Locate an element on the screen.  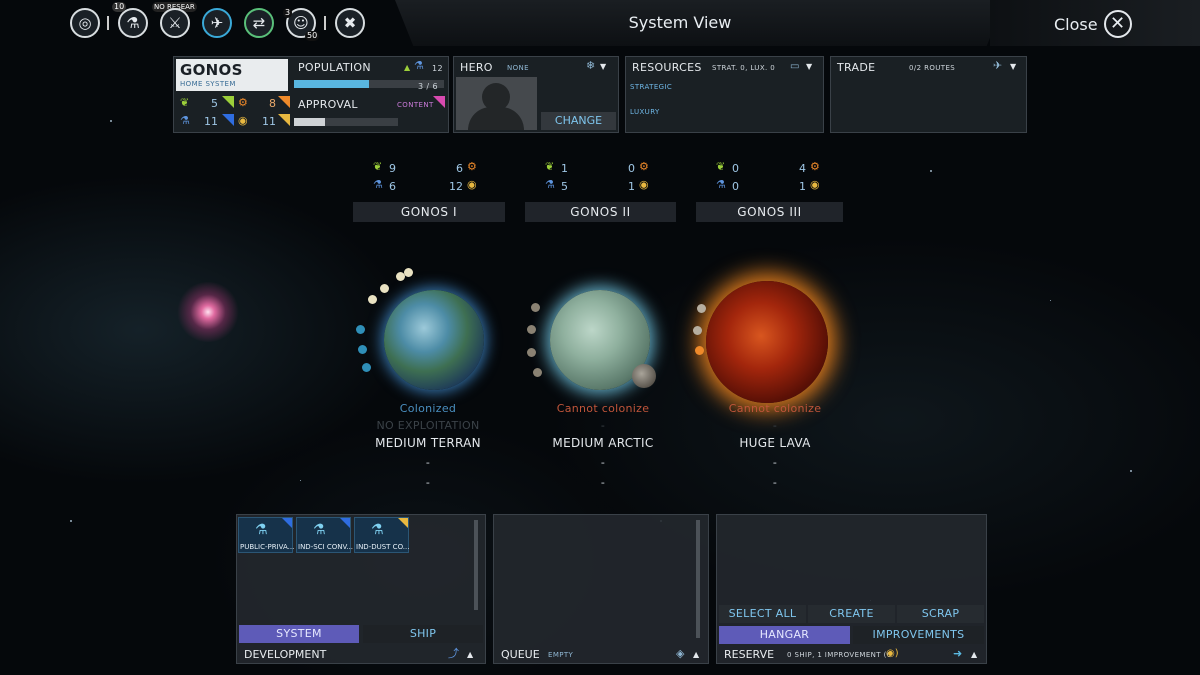
planet-dust-icon: ◉ is located at coordinates (472, 184).